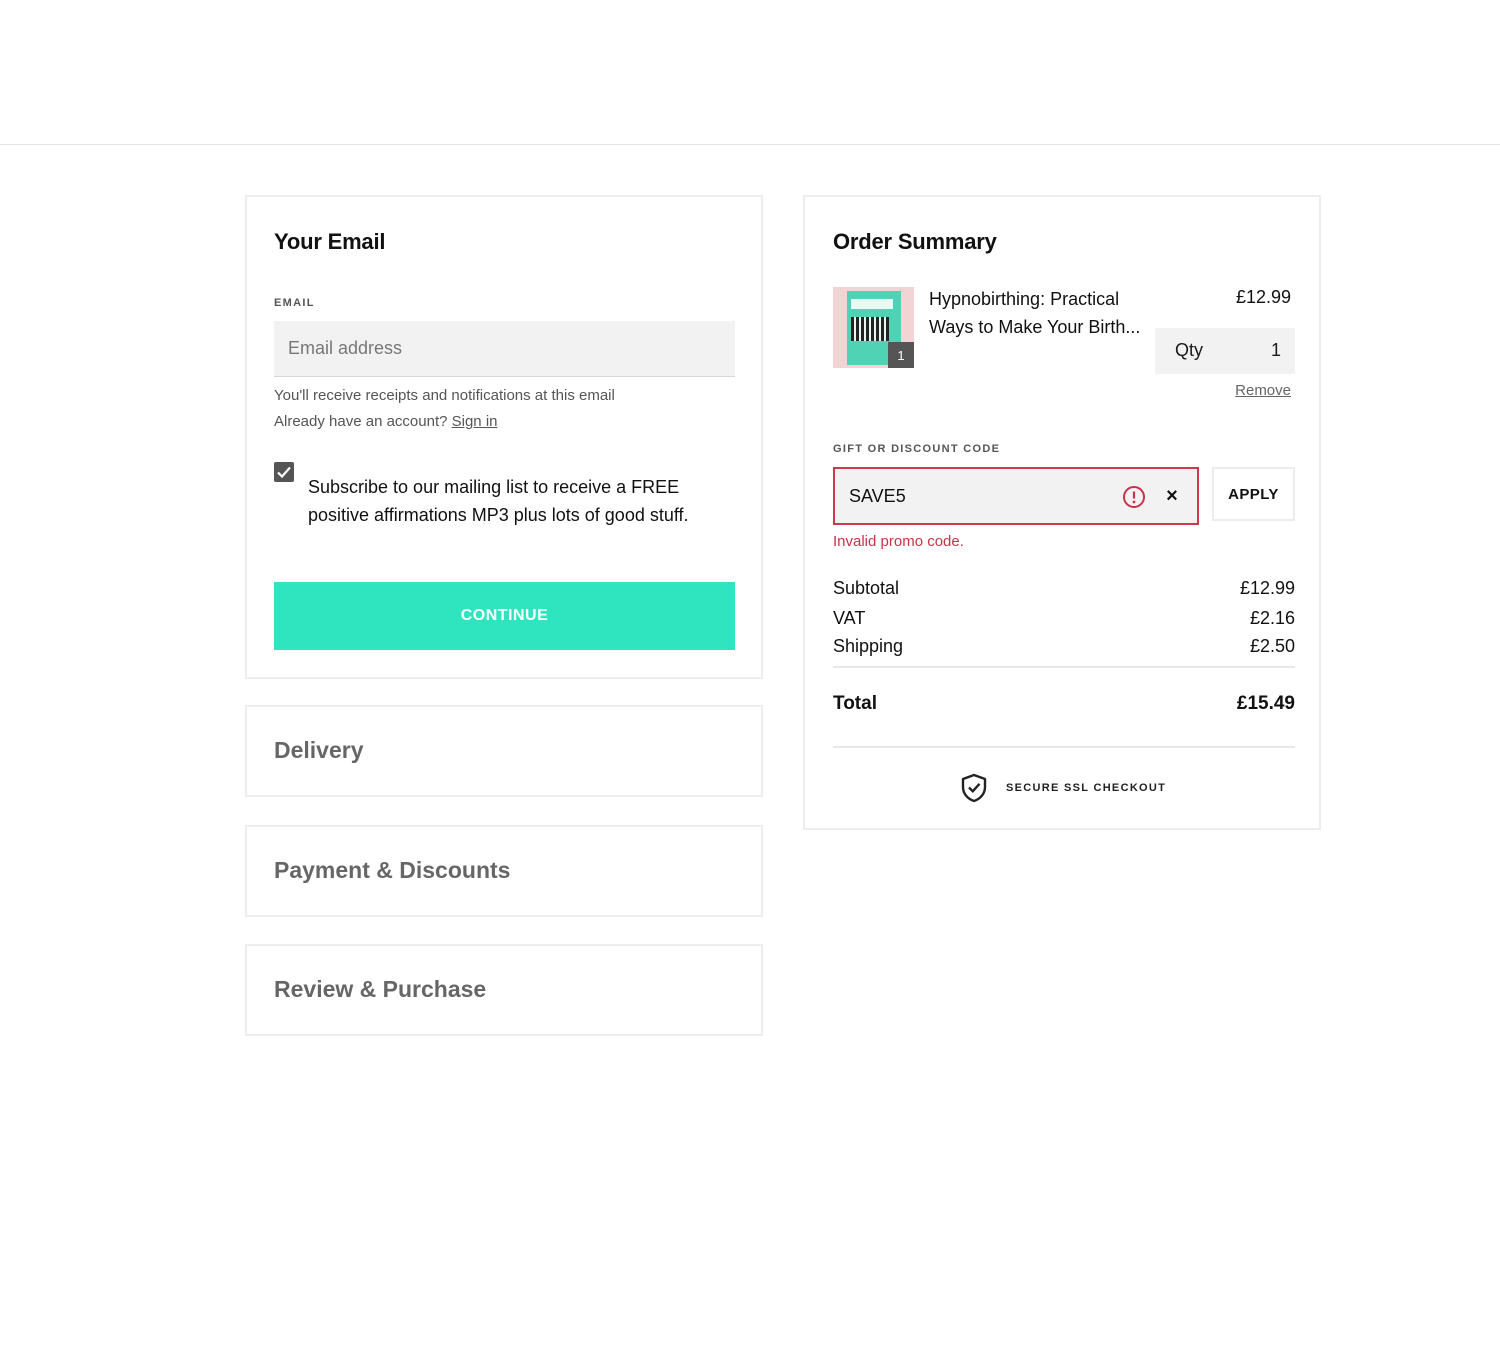 The width and height of the screenshot is (1500, 1368). Describe the element at coordinates (1086, 788) in the screenshot. I see `secure-checkout-text: SECURE SSL CHECKOUT` at that location.